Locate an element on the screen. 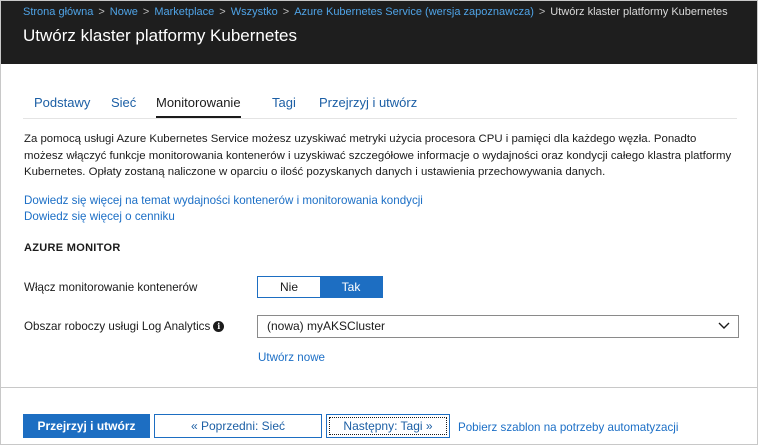  workspace-label: Obszar roboczy usługi Log Analytics is located at coordinates (117, 326).